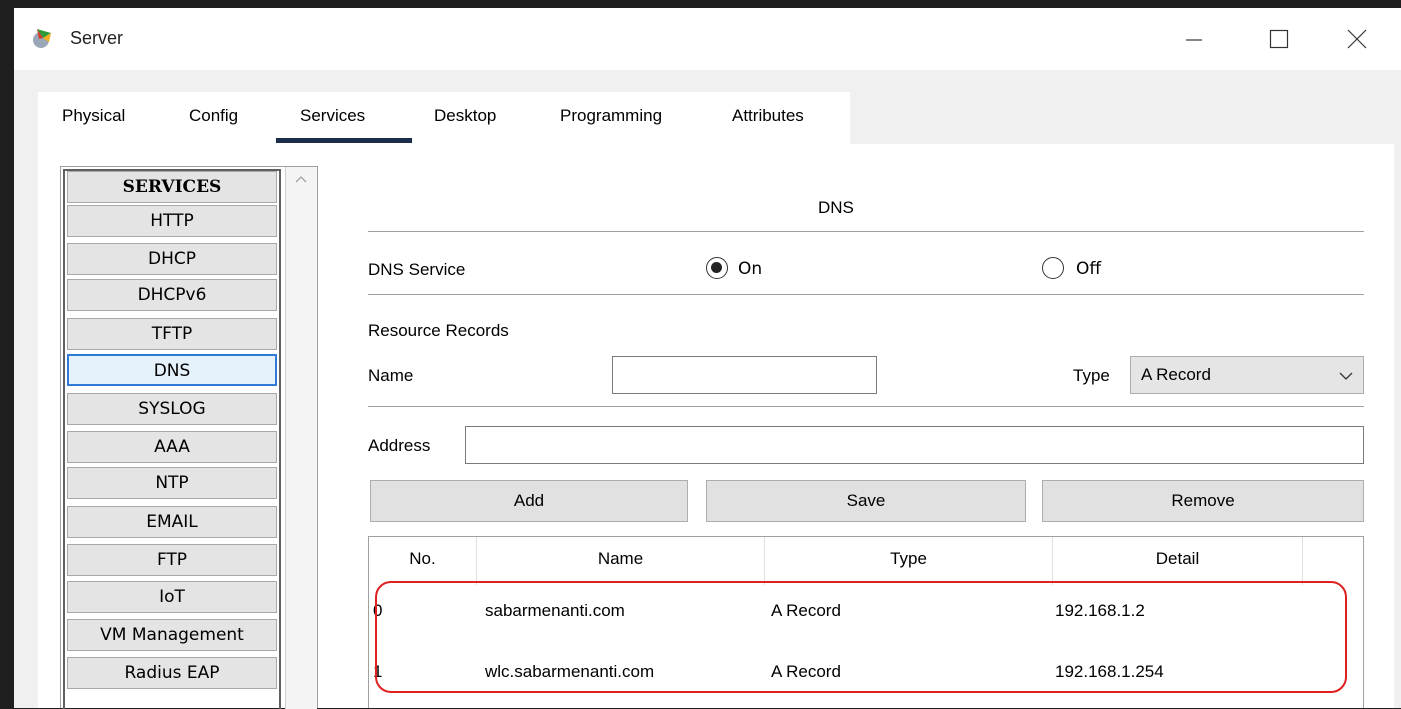 The width and height of the screenshot is (1401, 709). Describe the element at coordinates (378, 610) in the screenshot. I see `row-no: 0` at that location.